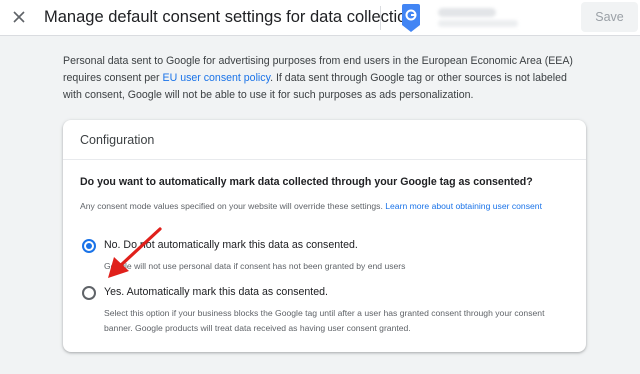 The width and height of the screenshot is (640, 374). Describe the element at coordinates (609, 17) in the screenshot. I see `save-button: Save` at that location.